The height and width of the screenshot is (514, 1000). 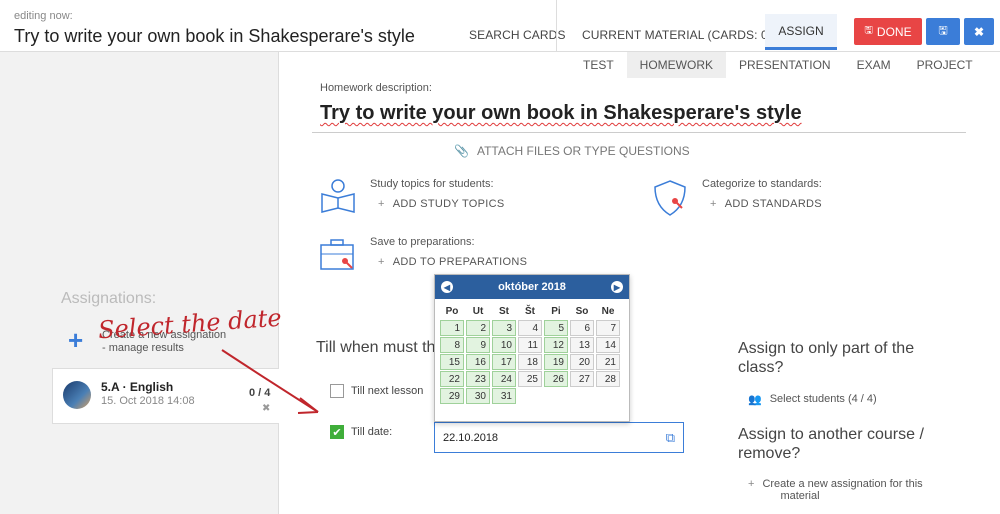 I want to click on close-button: ✖, so click(x=979, y=31).